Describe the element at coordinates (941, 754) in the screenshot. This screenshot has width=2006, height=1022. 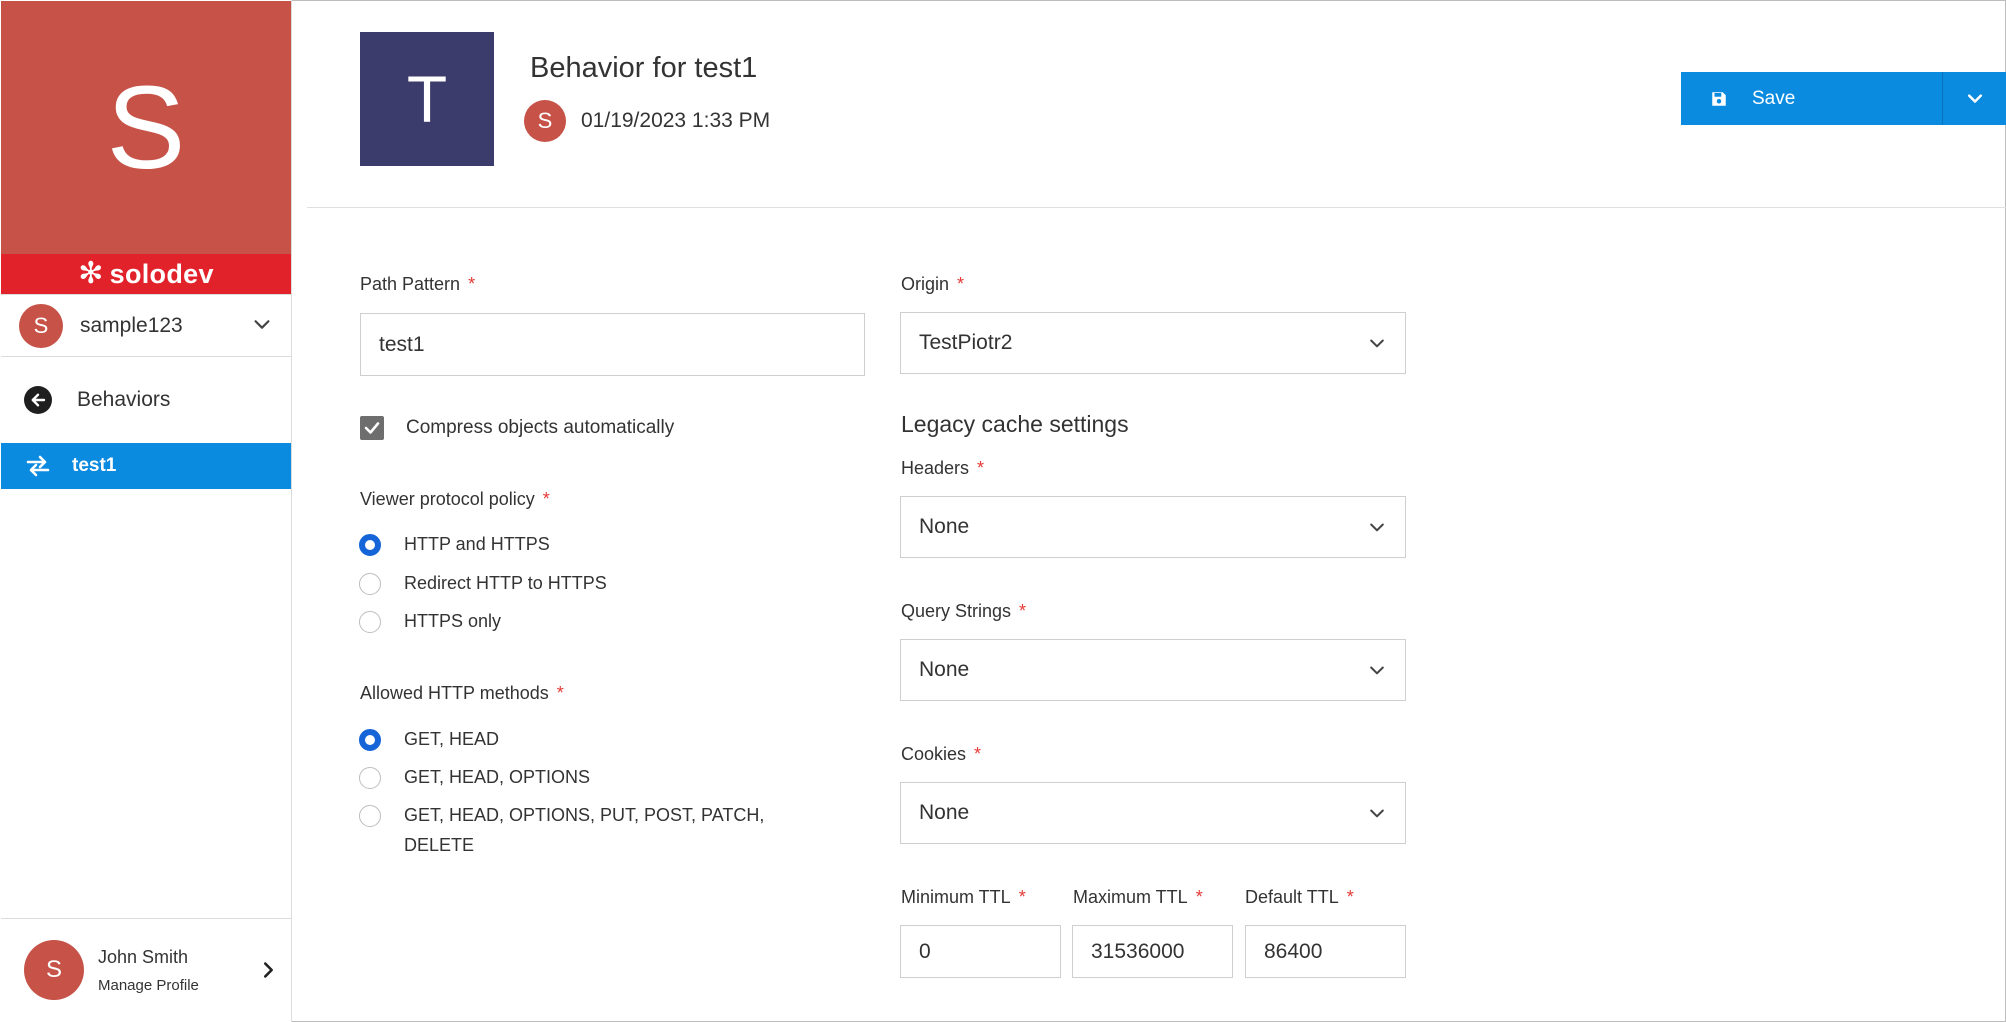
I see `cookies-label: Cookies *` at that location.